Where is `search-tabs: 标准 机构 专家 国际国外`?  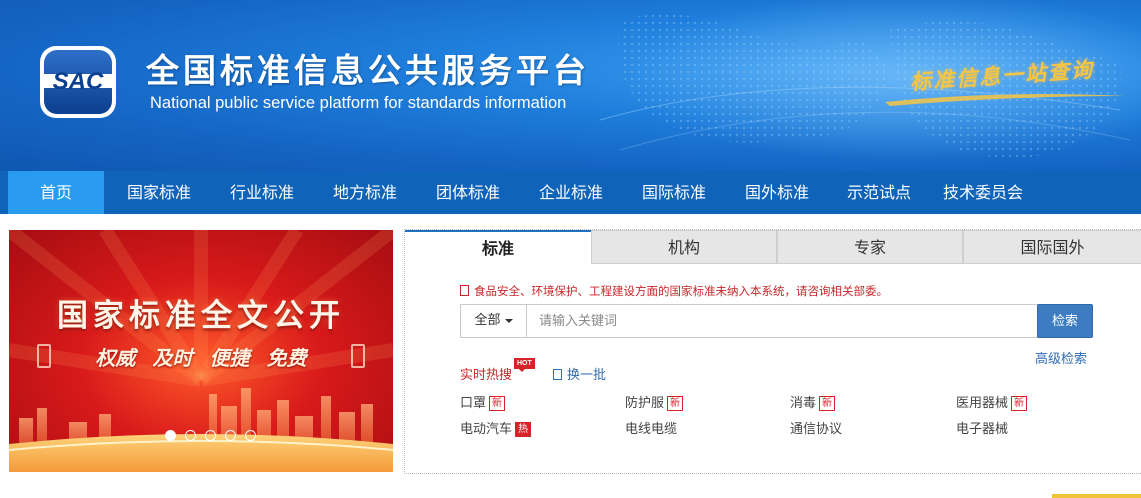 search-tabs: 标准 机构 专家 国际国外 is located at coordinates (773, 247).